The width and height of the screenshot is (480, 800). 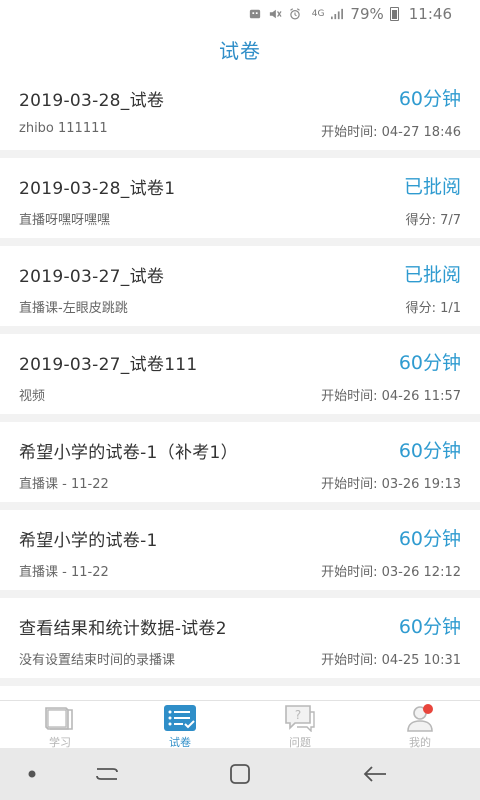 What do you see at coordinates (337, 14) in the screenshot?
I see `signal-icon` at bounding box center [337, 14].